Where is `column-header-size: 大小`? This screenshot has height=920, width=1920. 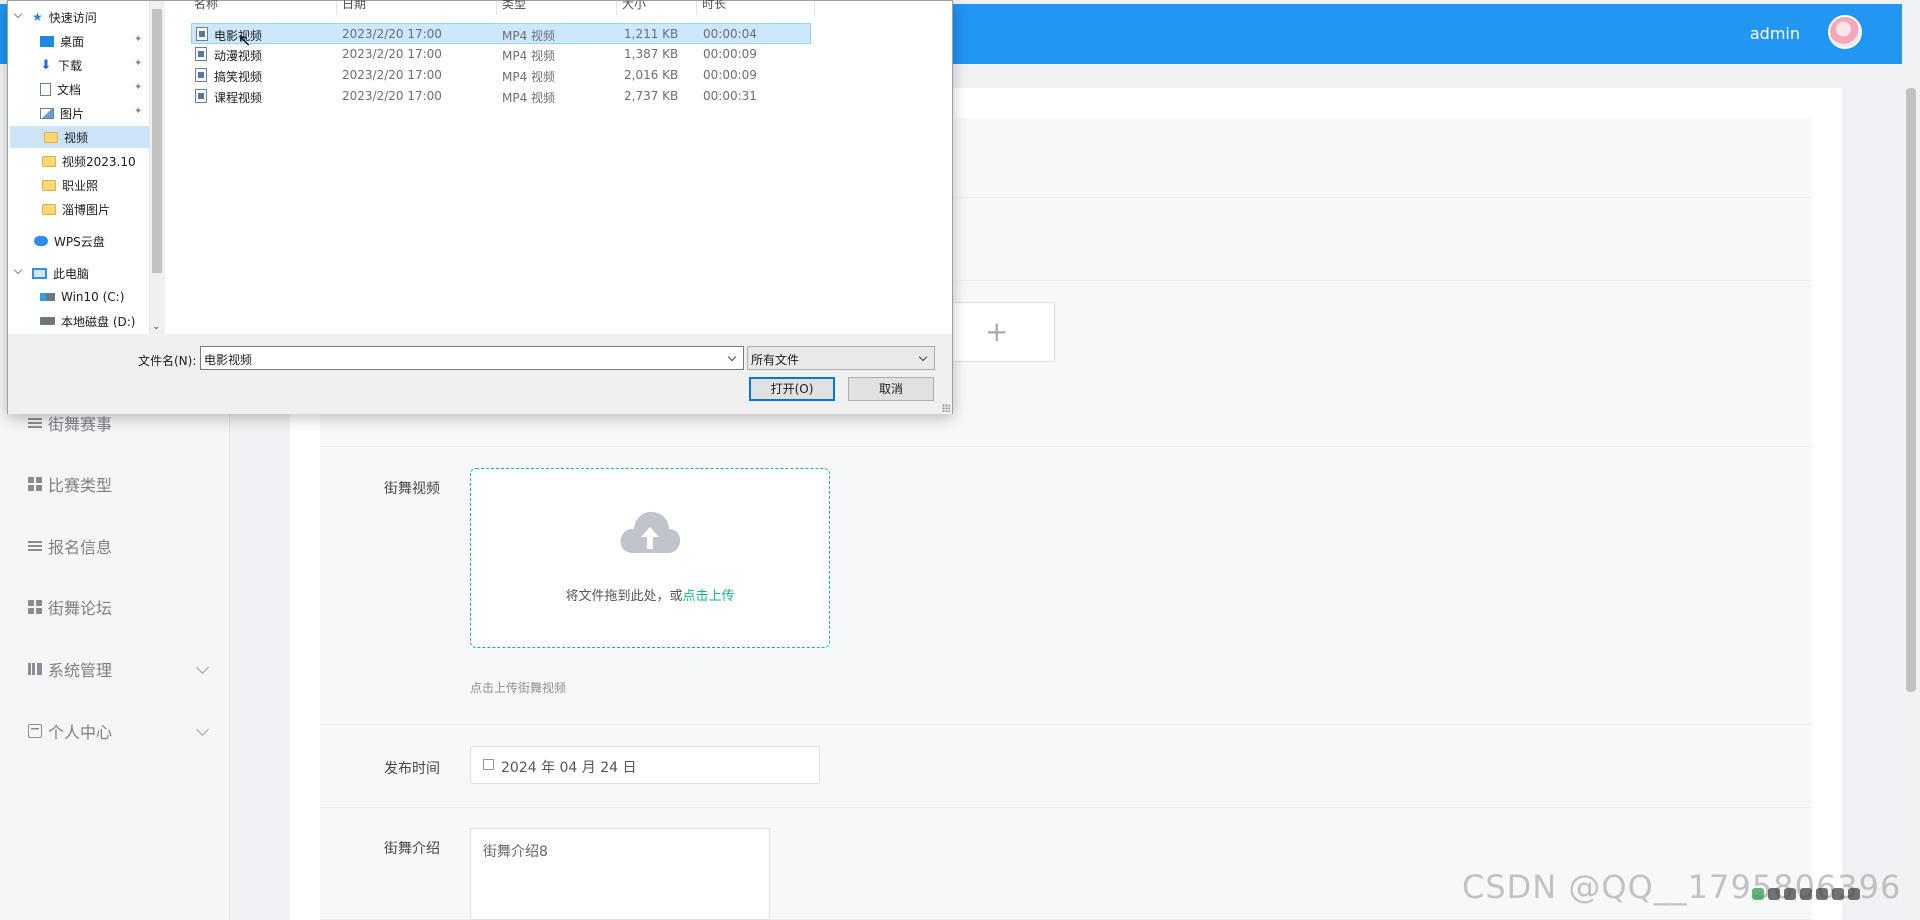 column-header-size: 大小 is located at coordinates (634, 6).